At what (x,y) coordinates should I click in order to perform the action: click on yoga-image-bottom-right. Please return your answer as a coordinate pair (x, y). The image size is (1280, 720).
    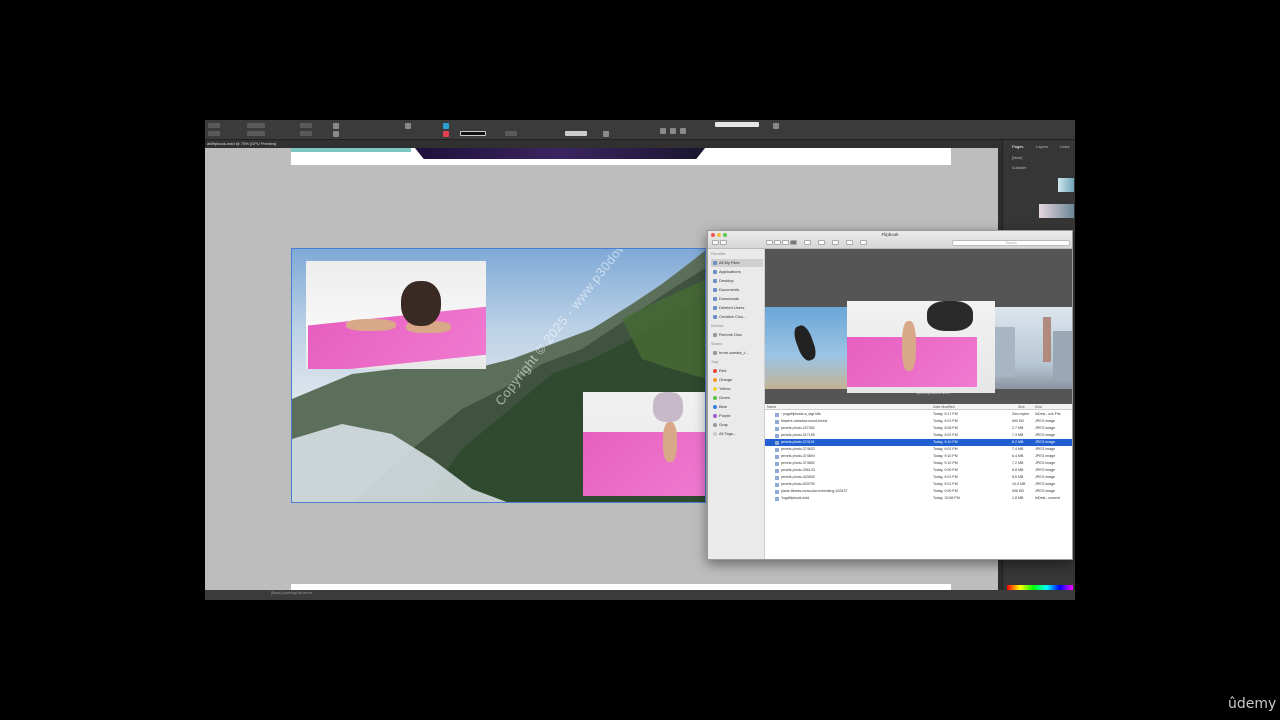
    Looking at the image, I should click on (644, 444).